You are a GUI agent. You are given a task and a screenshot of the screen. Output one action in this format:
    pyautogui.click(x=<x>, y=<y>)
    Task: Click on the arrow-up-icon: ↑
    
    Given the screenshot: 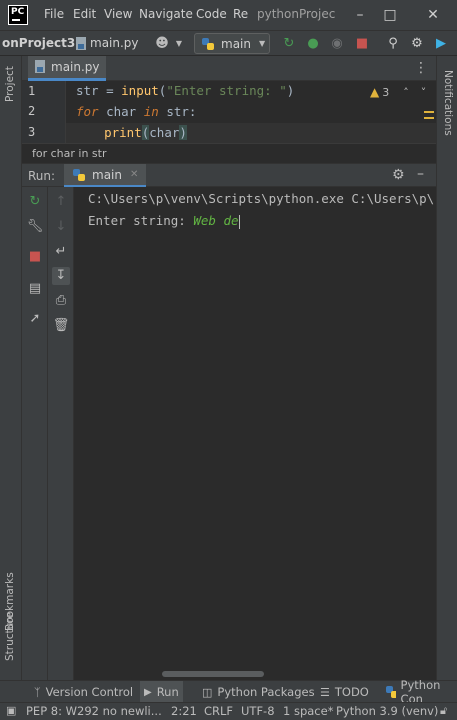 What is the action you would take?
    pyautogui.click(x=61, y=202)
    